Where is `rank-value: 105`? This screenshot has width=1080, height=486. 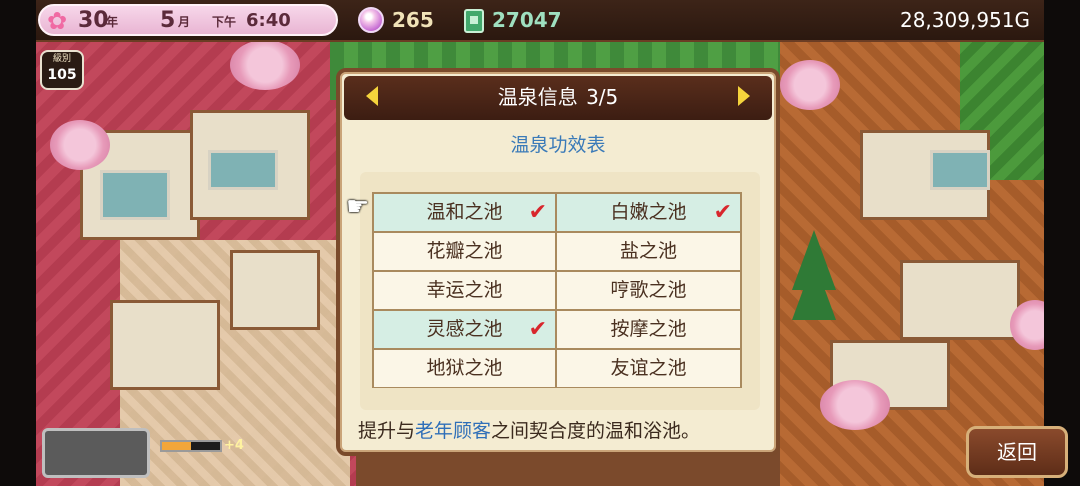 rank-value: 105 is located at coordinates (62, 75).